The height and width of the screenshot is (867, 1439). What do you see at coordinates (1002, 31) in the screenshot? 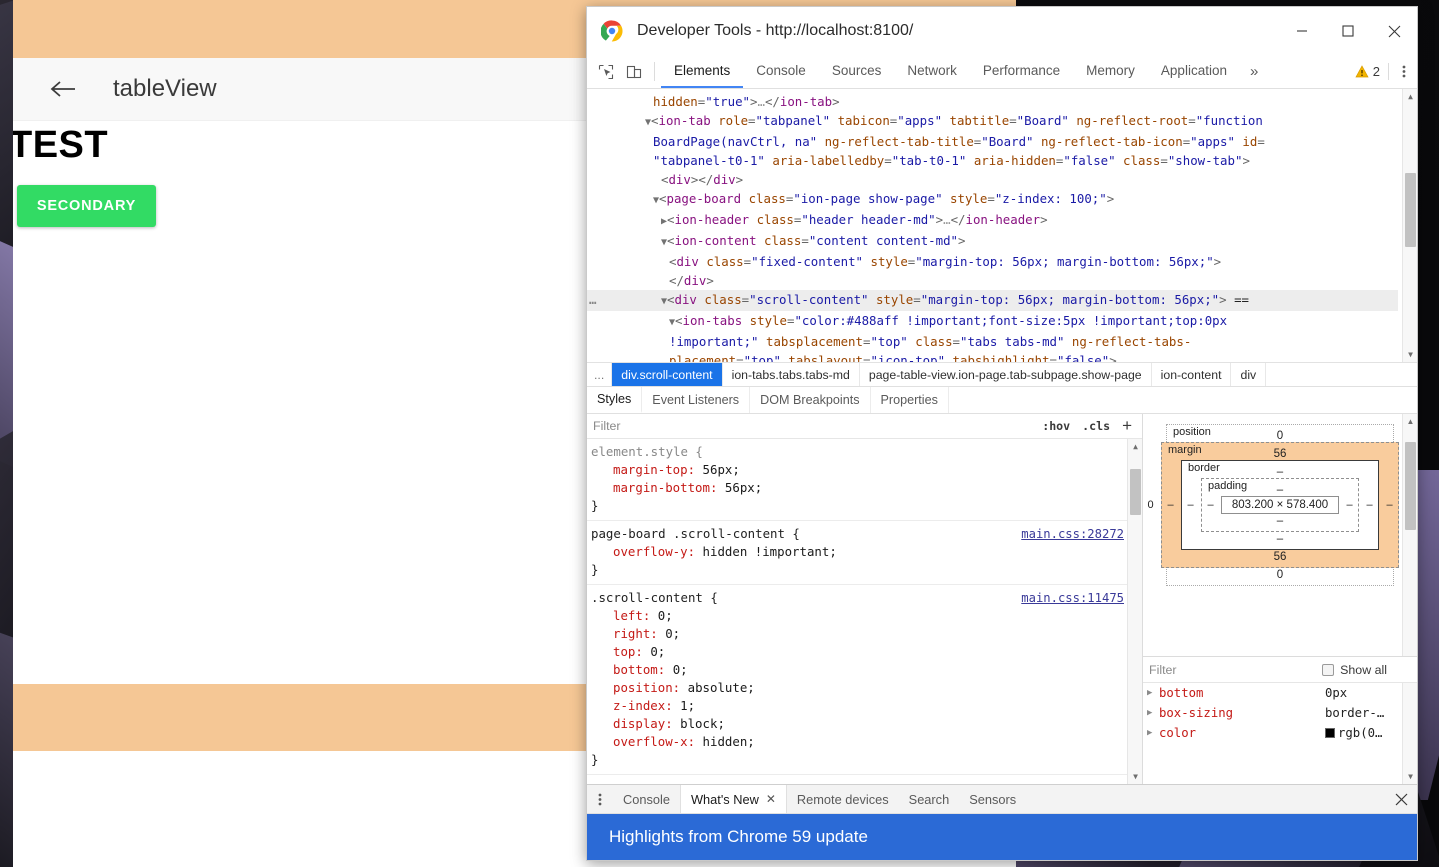
I see `devtools-titlebar: Developer Tools - http://localhost:8100/` at bounding box center [1002, 31].